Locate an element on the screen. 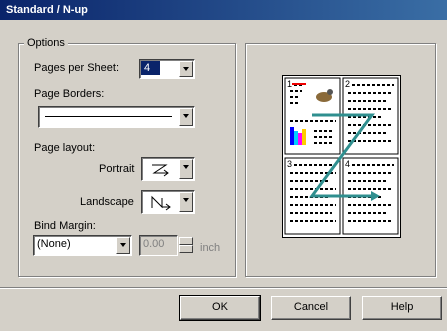 The width and height of the screenshot is (447, 331). portrait-label: Portrait is located at coordinates (117, 169).